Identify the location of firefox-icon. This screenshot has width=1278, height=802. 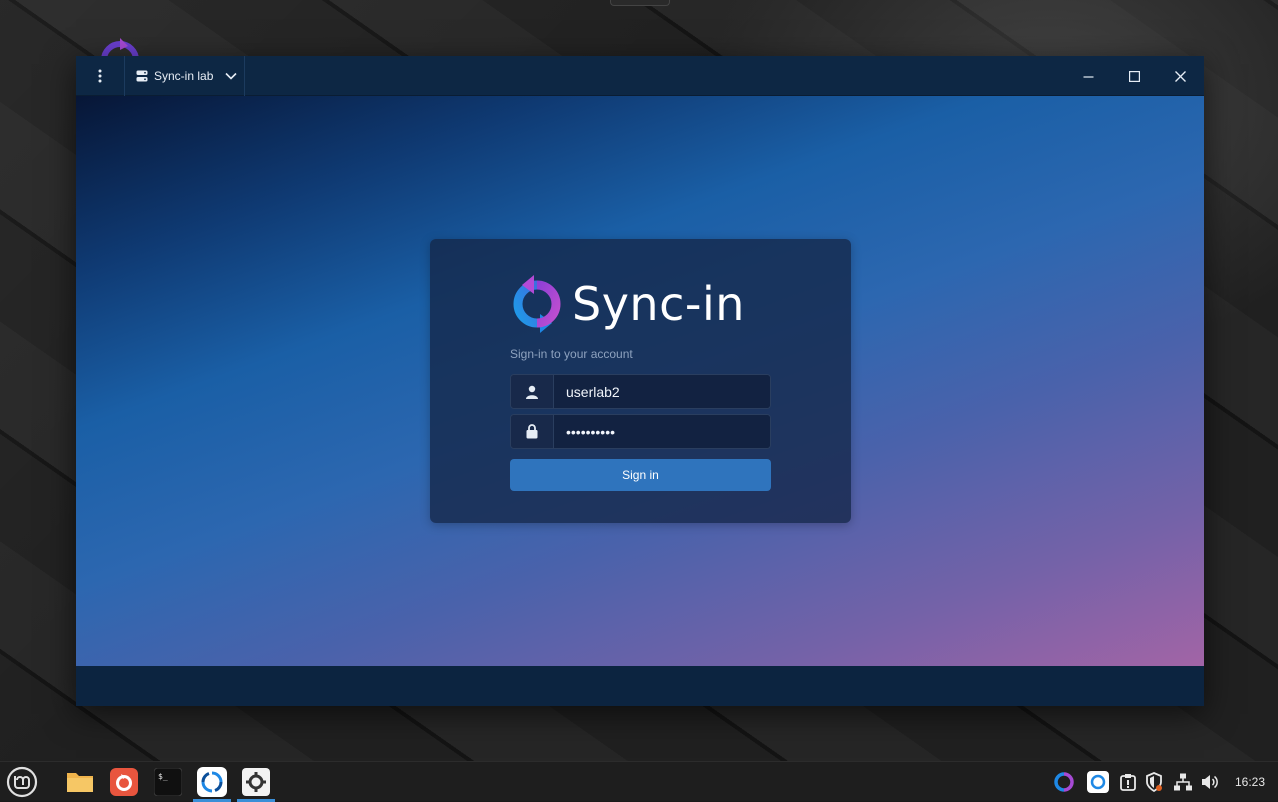
(124, 782).